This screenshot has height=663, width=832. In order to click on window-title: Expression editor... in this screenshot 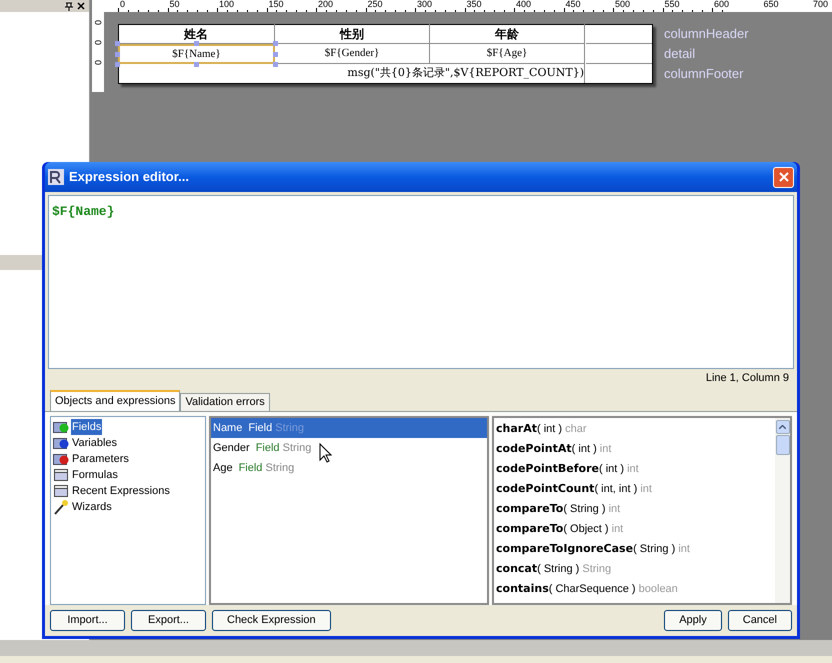, I will do `click(129, 177)`.